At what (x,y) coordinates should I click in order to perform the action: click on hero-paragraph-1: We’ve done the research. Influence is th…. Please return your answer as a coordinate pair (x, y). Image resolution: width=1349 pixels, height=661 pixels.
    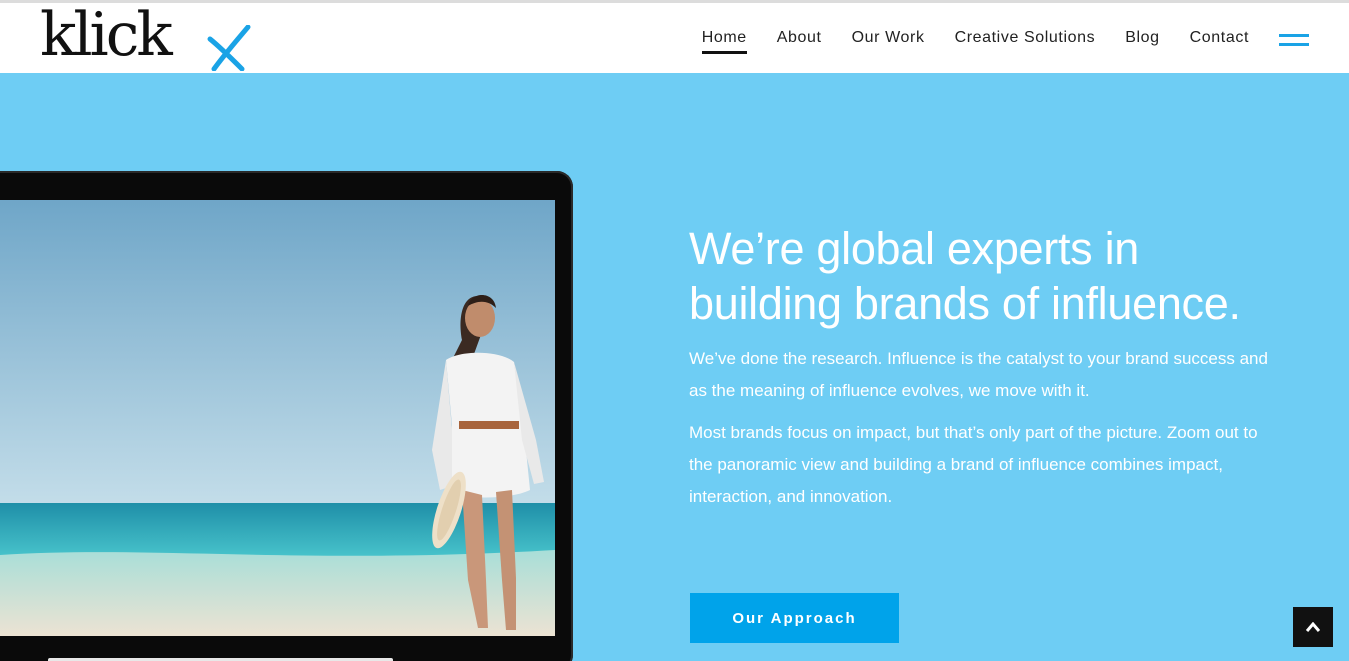
    Looking at the image, I should click on (978, 374).